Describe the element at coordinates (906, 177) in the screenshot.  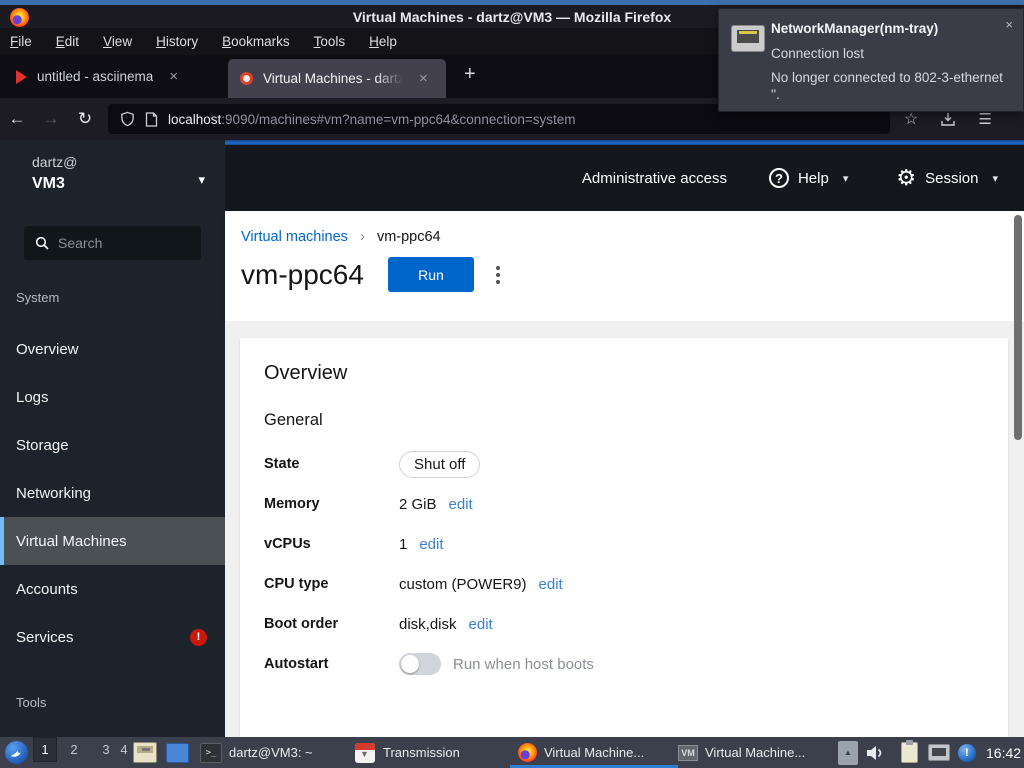
I see `gear-icon: ⚙` at that location.